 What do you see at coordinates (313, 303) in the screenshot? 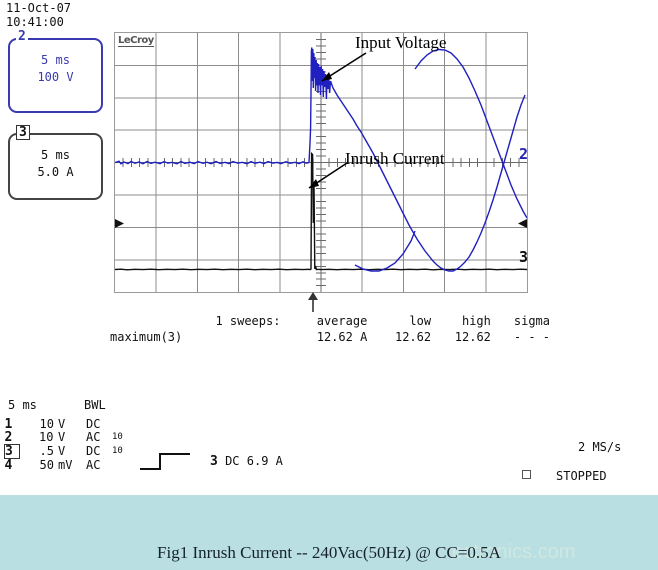
I see `trigger-position-marker-icon` at bounding box center [313, 303].